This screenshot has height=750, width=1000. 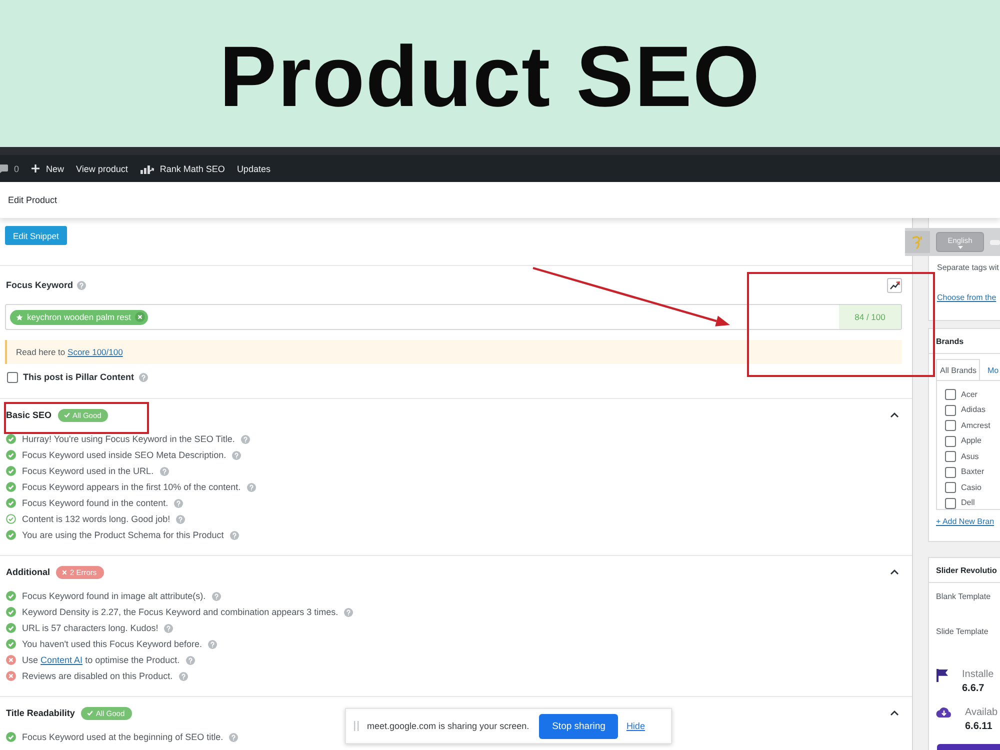 I want to click on switch-icon, so click(x=995, y=242).